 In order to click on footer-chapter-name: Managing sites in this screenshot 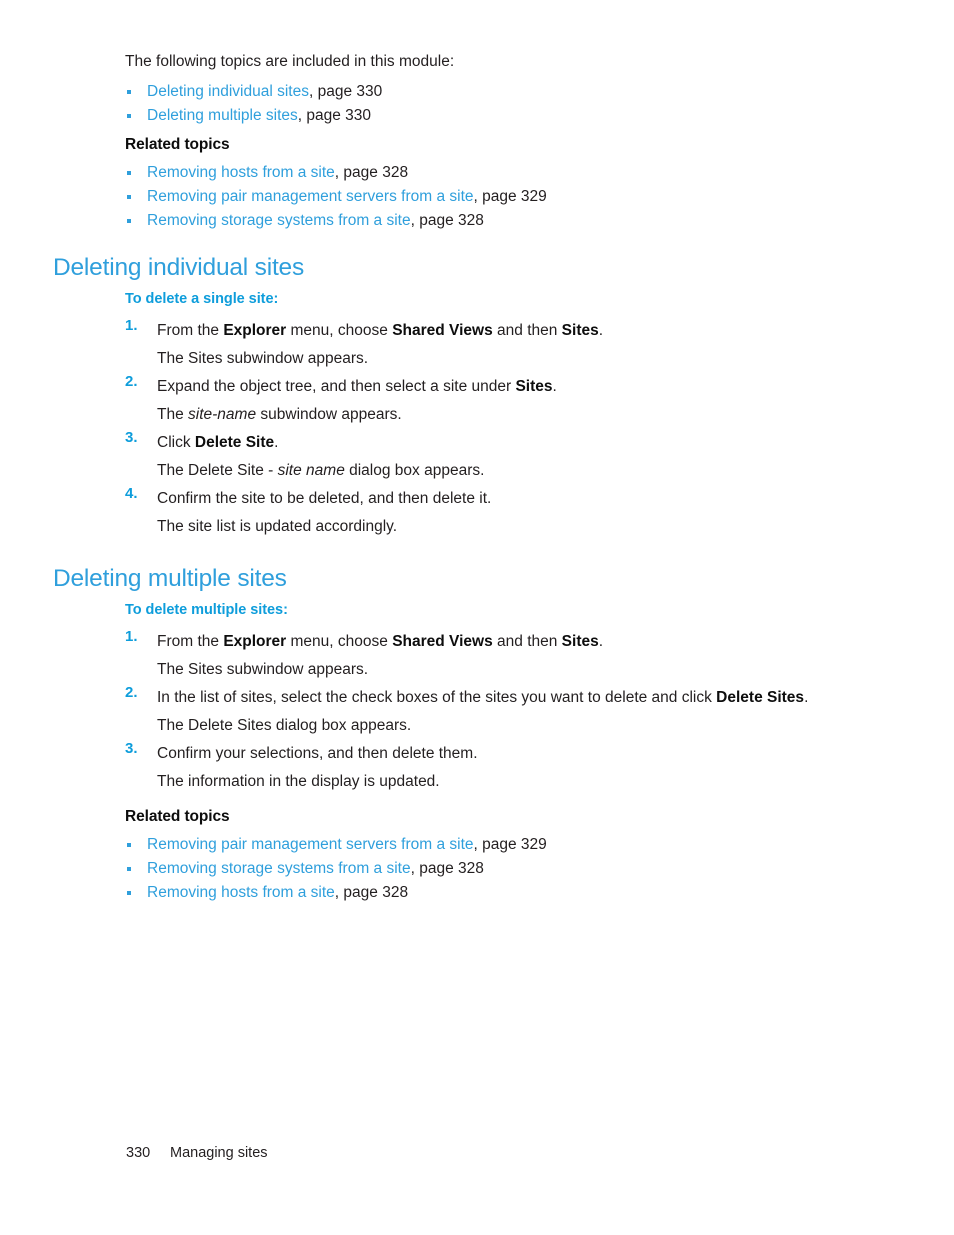, I will do `click(219, 1153)`.